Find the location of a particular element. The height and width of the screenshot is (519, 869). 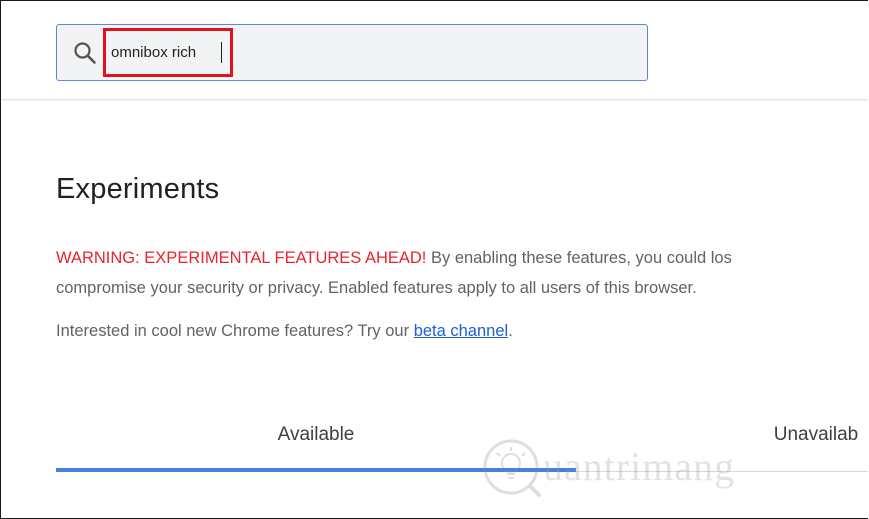

tab-unavailable: Unavailab is located at coordinates (722, 439).